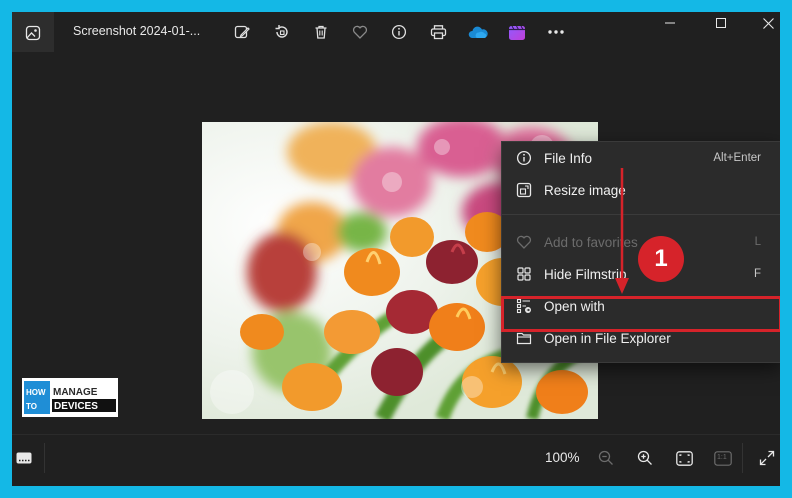  I want to click on actual-size-button: 1:1, so click(723, 458).